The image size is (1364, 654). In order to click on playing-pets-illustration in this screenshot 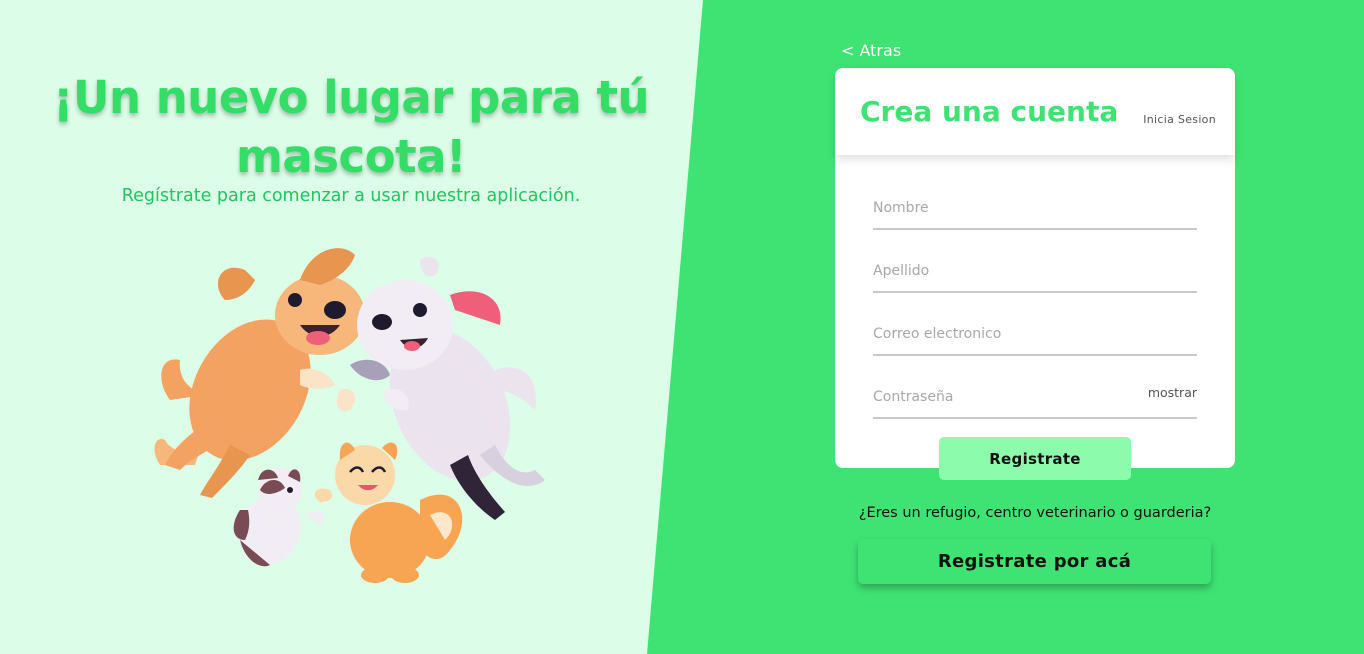, I will do `click(349, 415)`.